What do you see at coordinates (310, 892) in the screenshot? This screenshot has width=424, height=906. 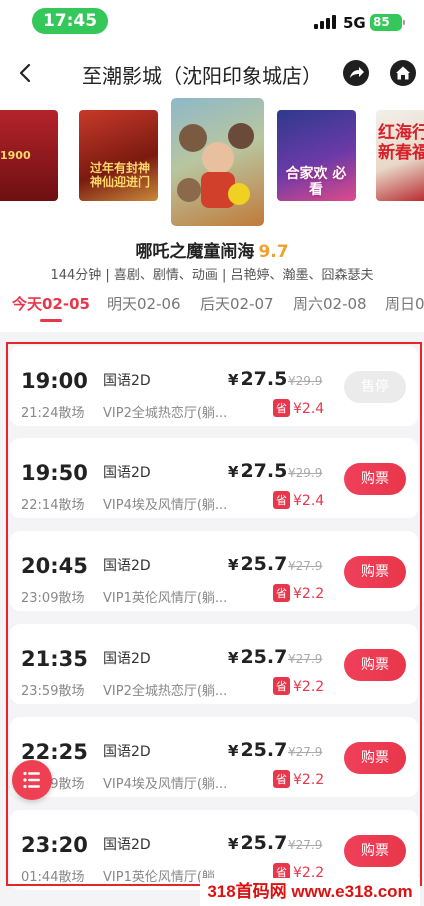 I see `watermark: 318首码网 www.e318.com` at bounding box center [310, 892].